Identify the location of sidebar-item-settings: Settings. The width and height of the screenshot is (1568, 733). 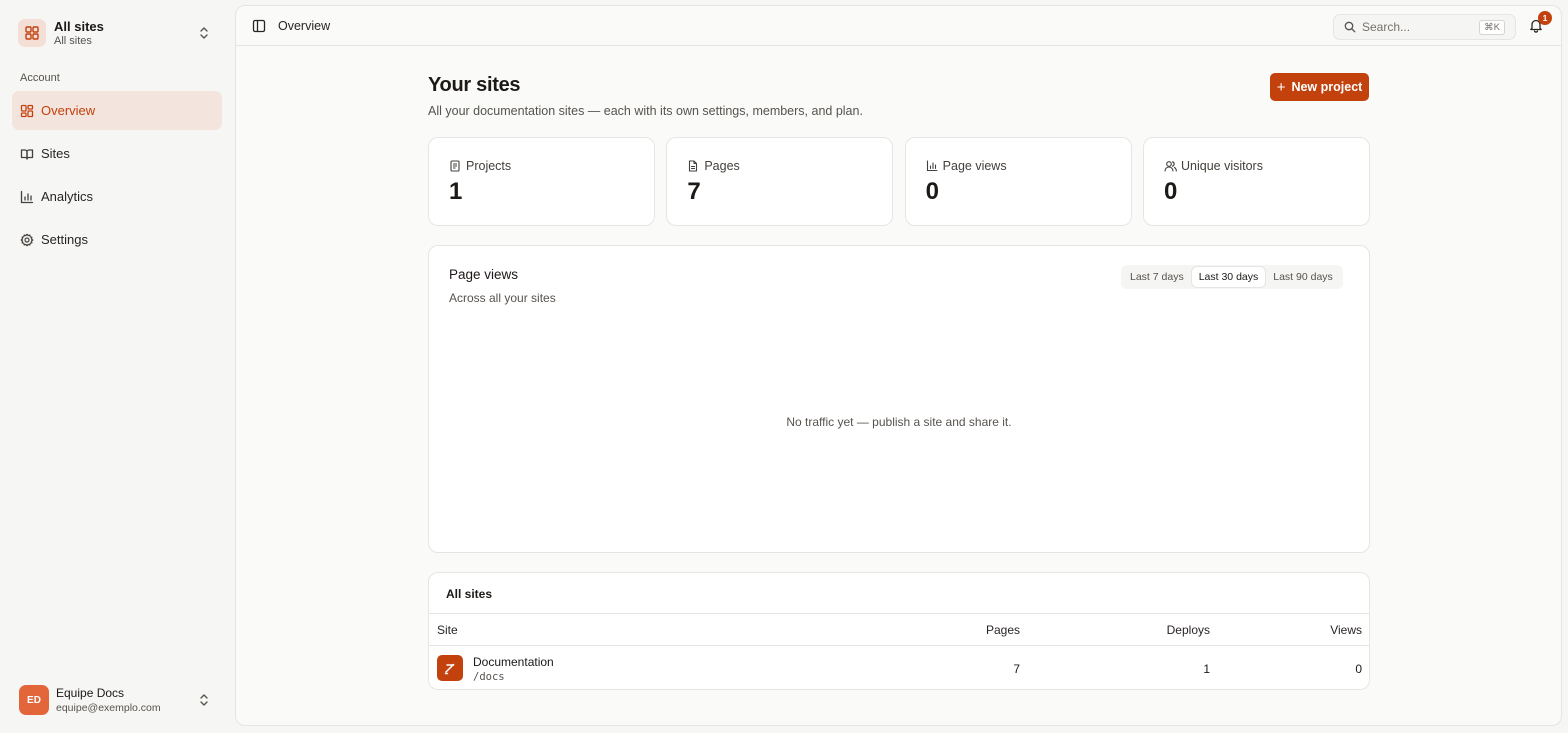
(117, 239).